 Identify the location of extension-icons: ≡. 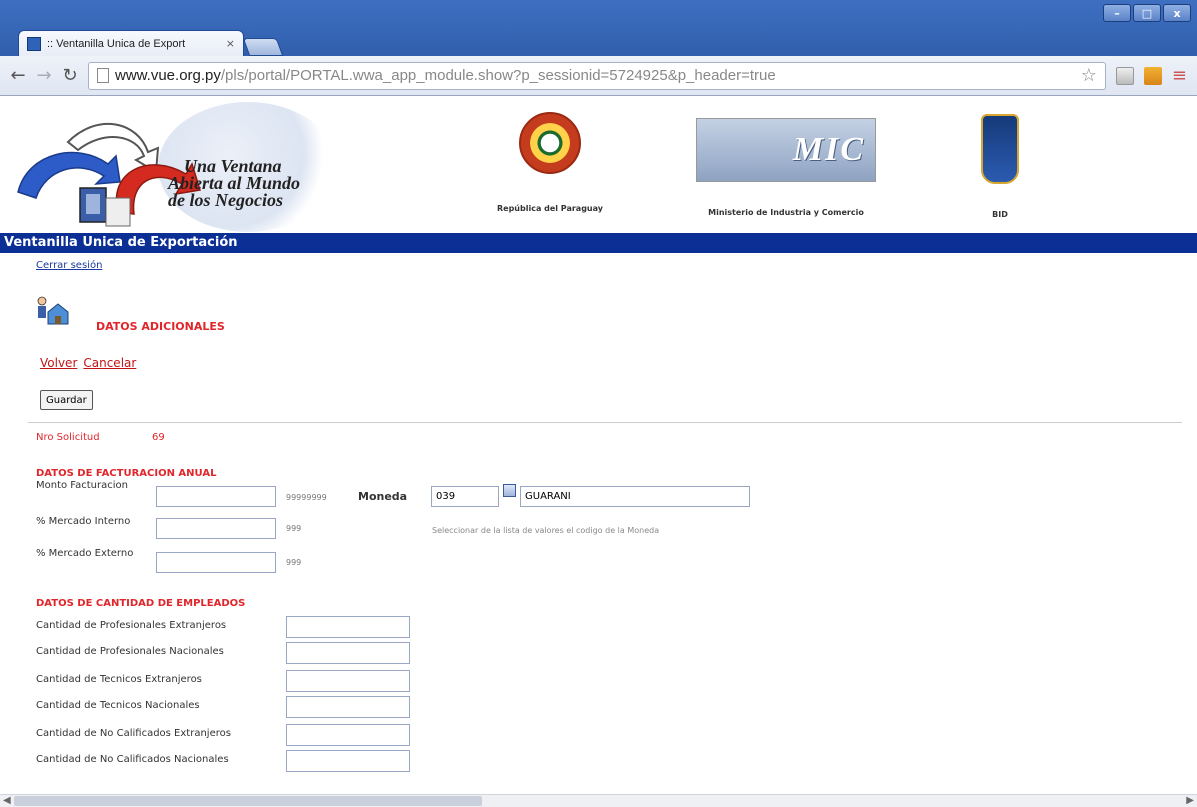
(1151, 75).